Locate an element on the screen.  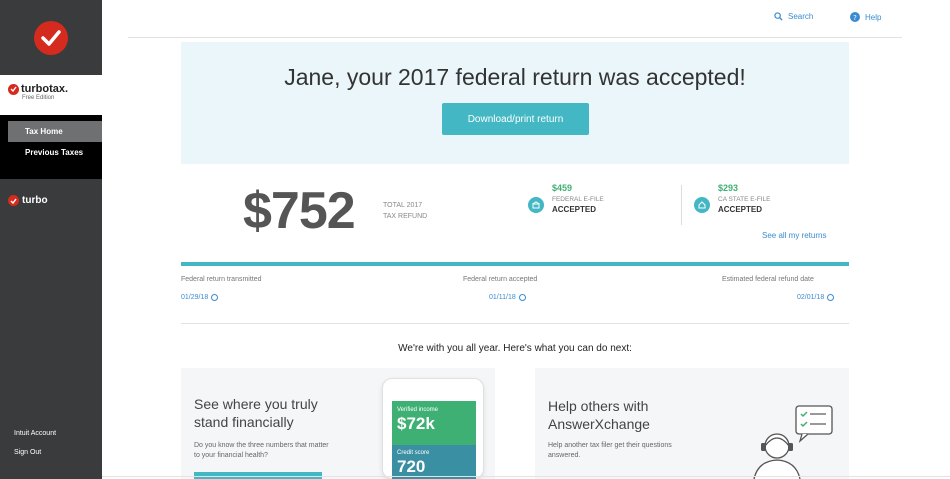
section-divider is located at coordinates (515, 323).